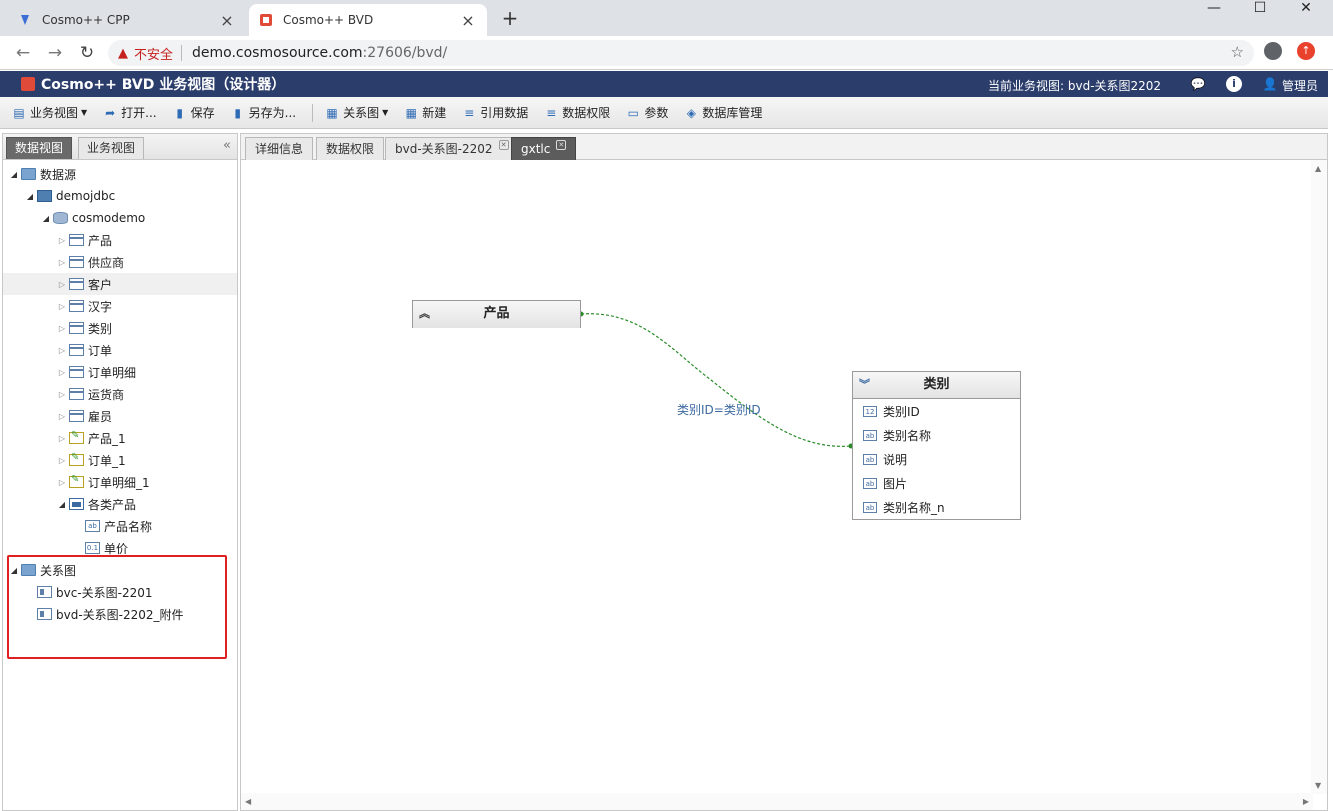 The width and height of the screenshot is (1333, 811). Describe the element at coordinates (86, 20) in the screenshot. I see `browser-tab-title: Cosmo++ CPP` at that location.